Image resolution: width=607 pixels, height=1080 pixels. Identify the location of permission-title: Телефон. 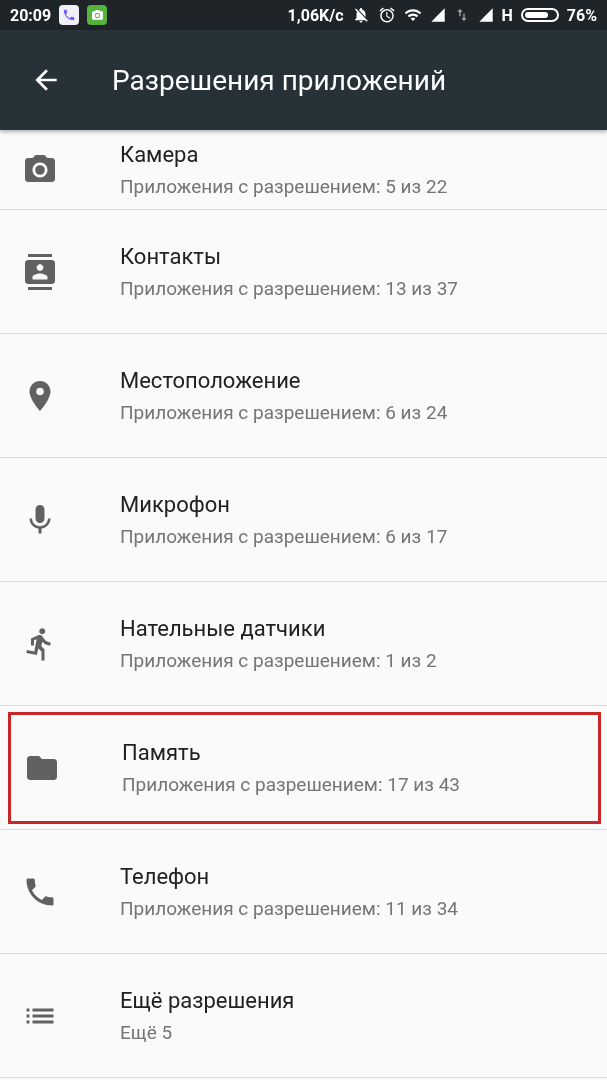
(165, 876).